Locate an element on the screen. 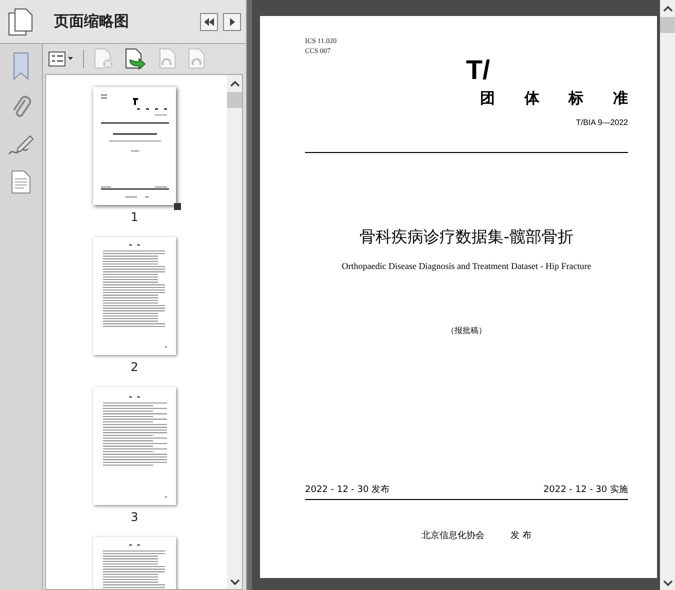  insert-page-icon is located at coordinates (136, 59).